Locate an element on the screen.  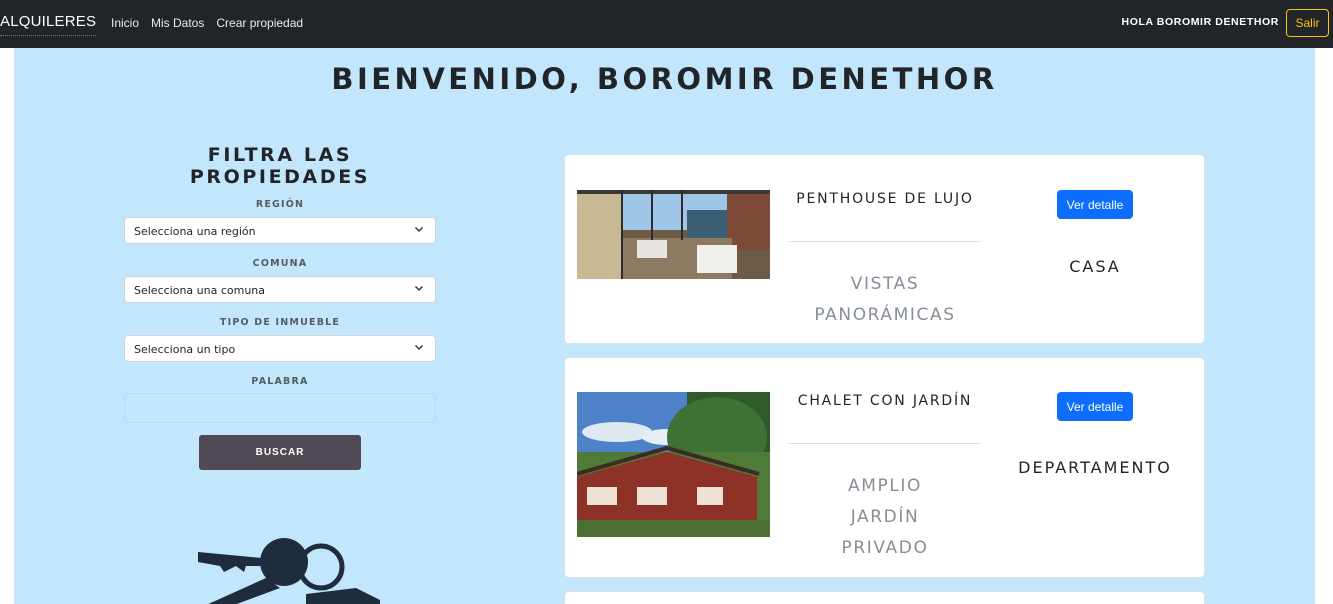
property-description-line: VISTAS is located at coordinates (885, 284).